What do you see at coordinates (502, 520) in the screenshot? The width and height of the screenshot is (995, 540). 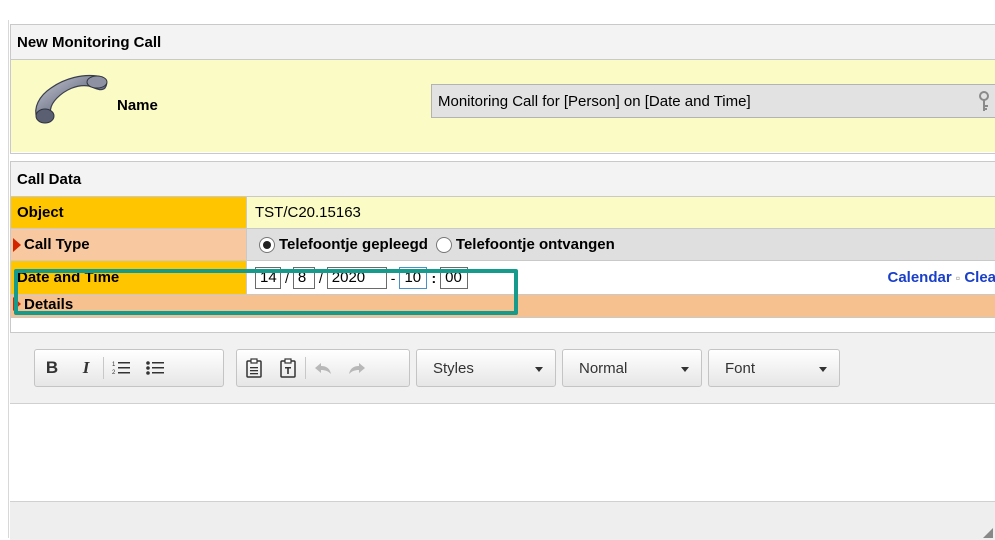 I see `editor-footer` at bounding box center [502, 520].